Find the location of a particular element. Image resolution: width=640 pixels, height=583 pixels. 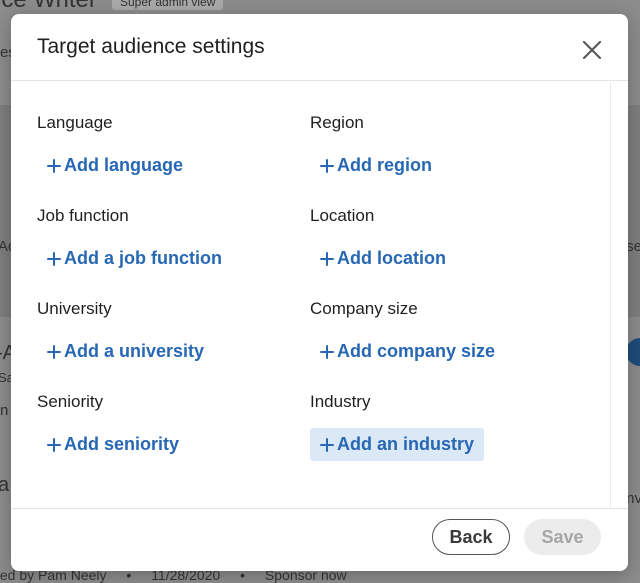

field-label-language: Language is located at coordinates (75, 122).